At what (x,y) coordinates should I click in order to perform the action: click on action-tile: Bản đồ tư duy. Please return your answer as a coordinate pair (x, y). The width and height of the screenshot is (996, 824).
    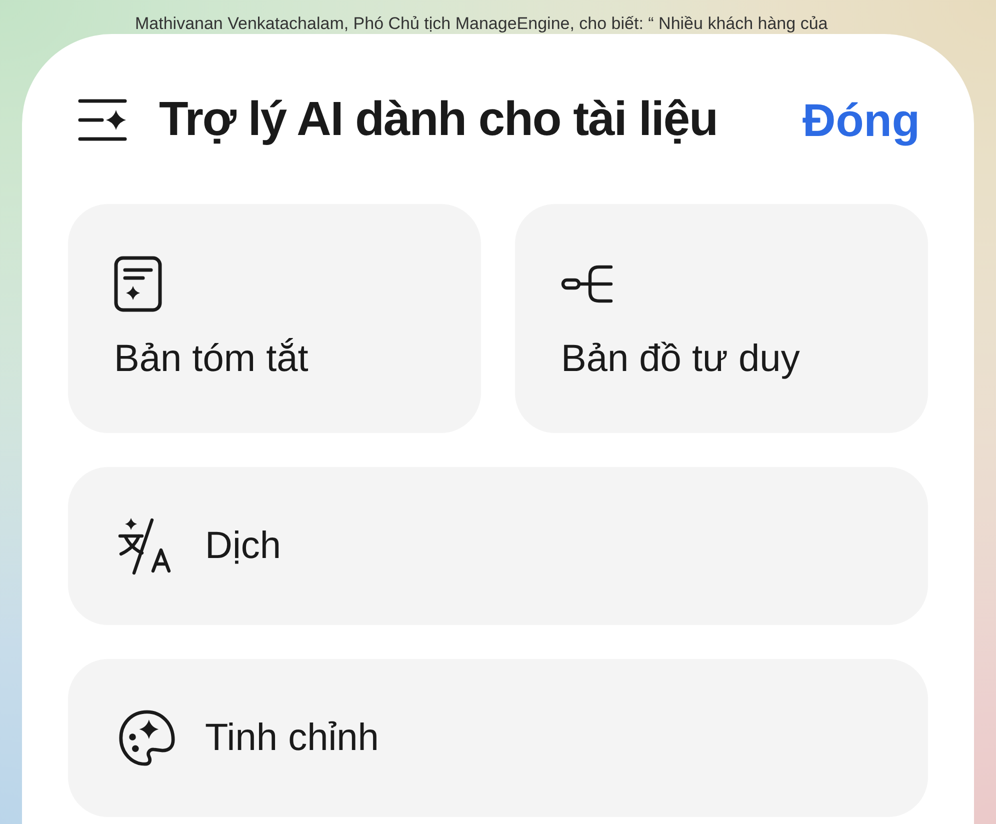
    Looking at the image, I should click on (721, 318).